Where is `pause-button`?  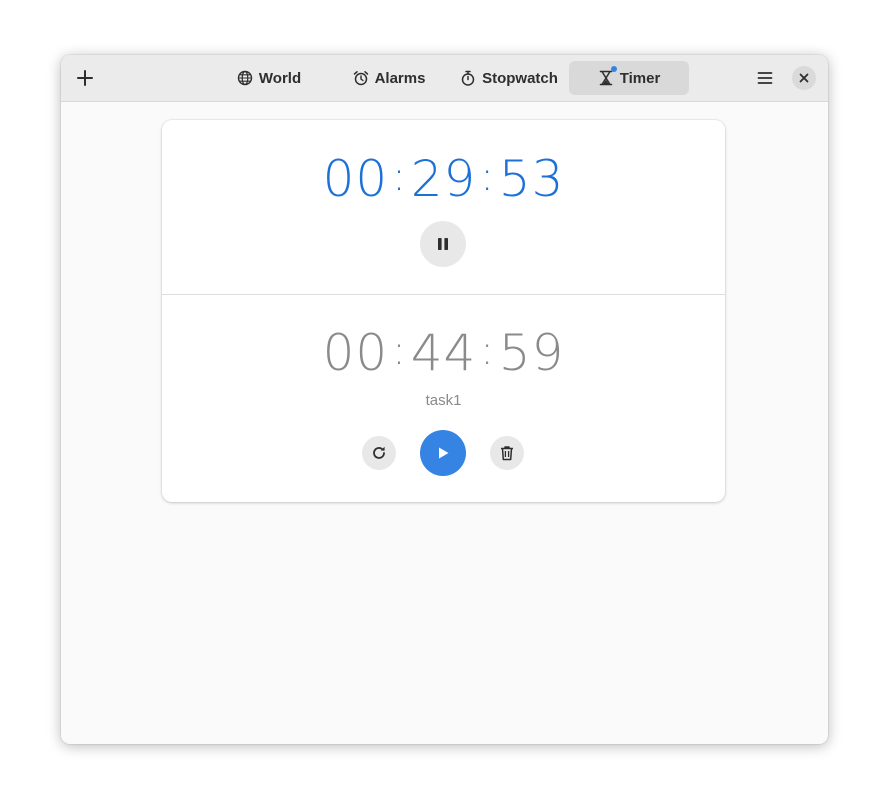 pause-button is located at coordinates (443, 244).